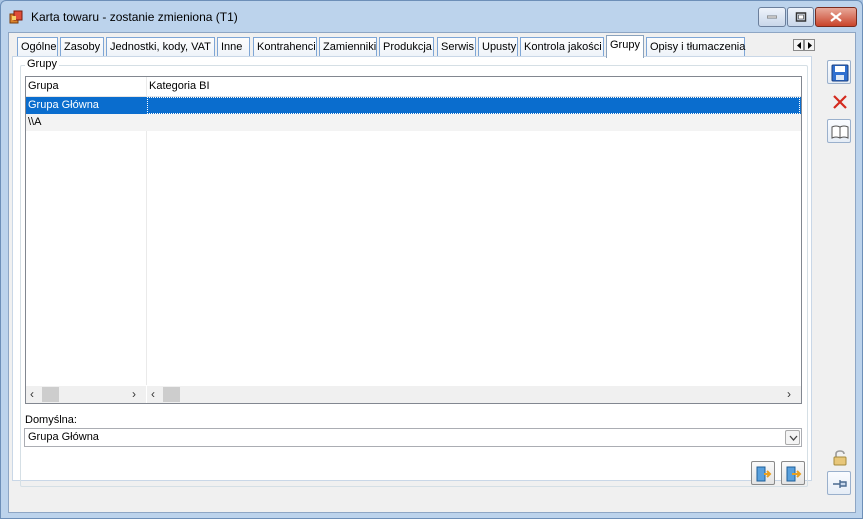 The image size is (863, 519). Describe the element at coordinates (134, 17) in the screenshot. I see `window-title: Karta towaru - zostanie zmieniona (T1)` at that location.